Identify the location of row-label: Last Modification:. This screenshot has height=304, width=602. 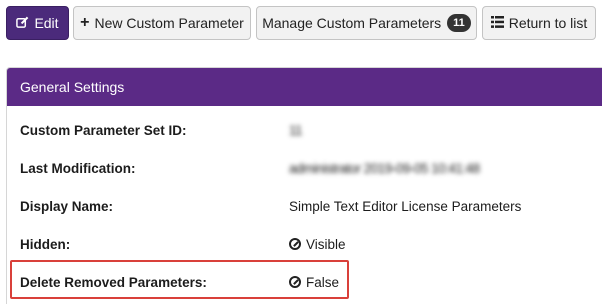
(78, 168).